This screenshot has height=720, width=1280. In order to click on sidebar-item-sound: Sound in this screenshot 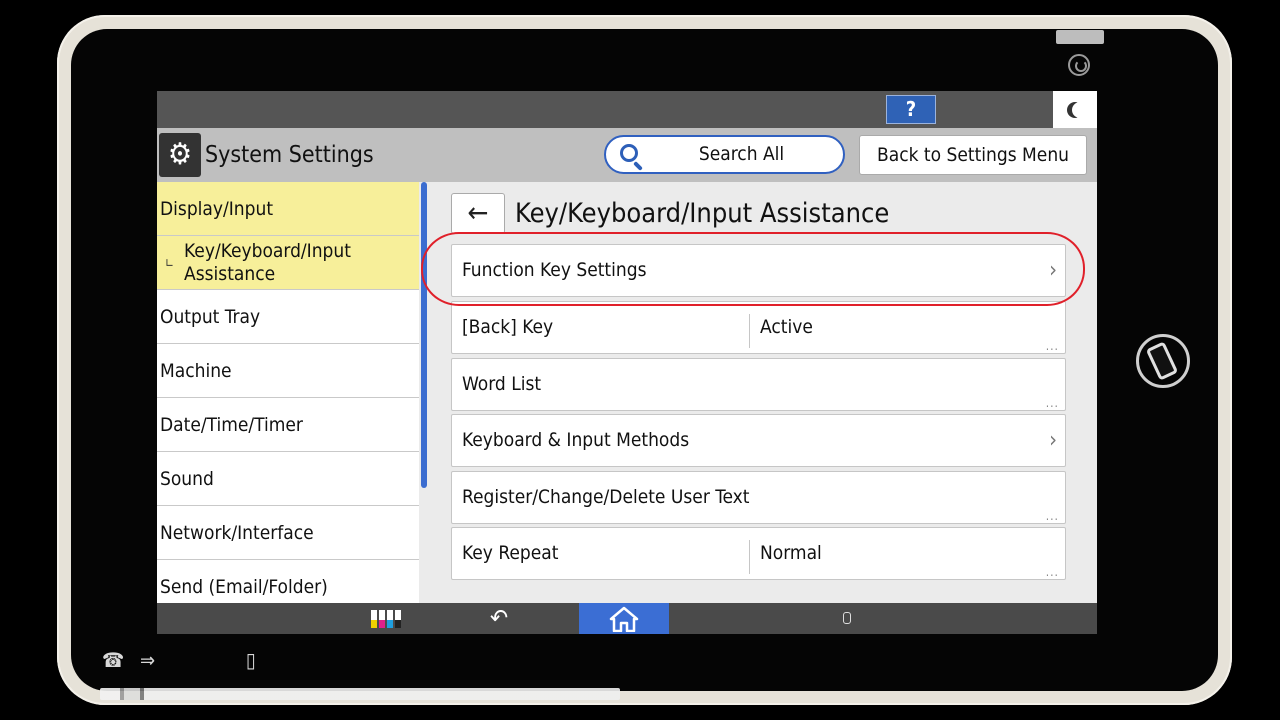, I will do `click(288, 479)`.